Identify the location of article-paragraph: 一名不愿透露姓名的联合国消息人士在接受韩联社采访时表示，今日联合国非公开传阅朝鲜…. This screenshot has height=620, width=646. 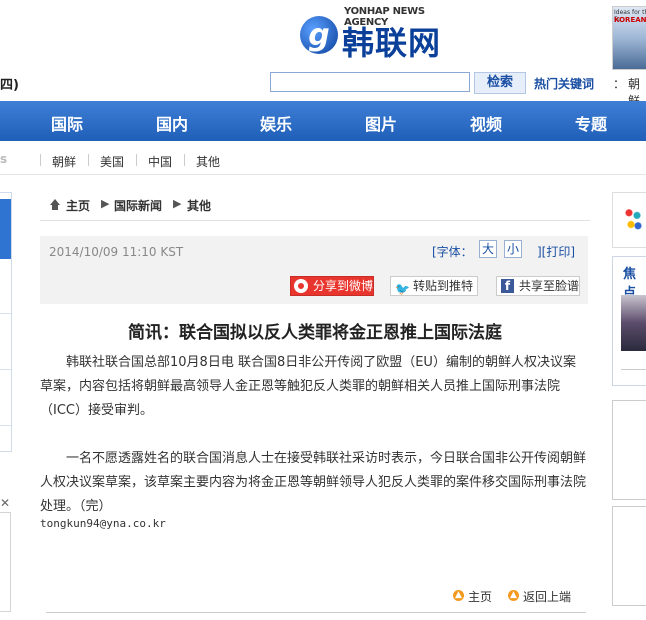
(313, 482).